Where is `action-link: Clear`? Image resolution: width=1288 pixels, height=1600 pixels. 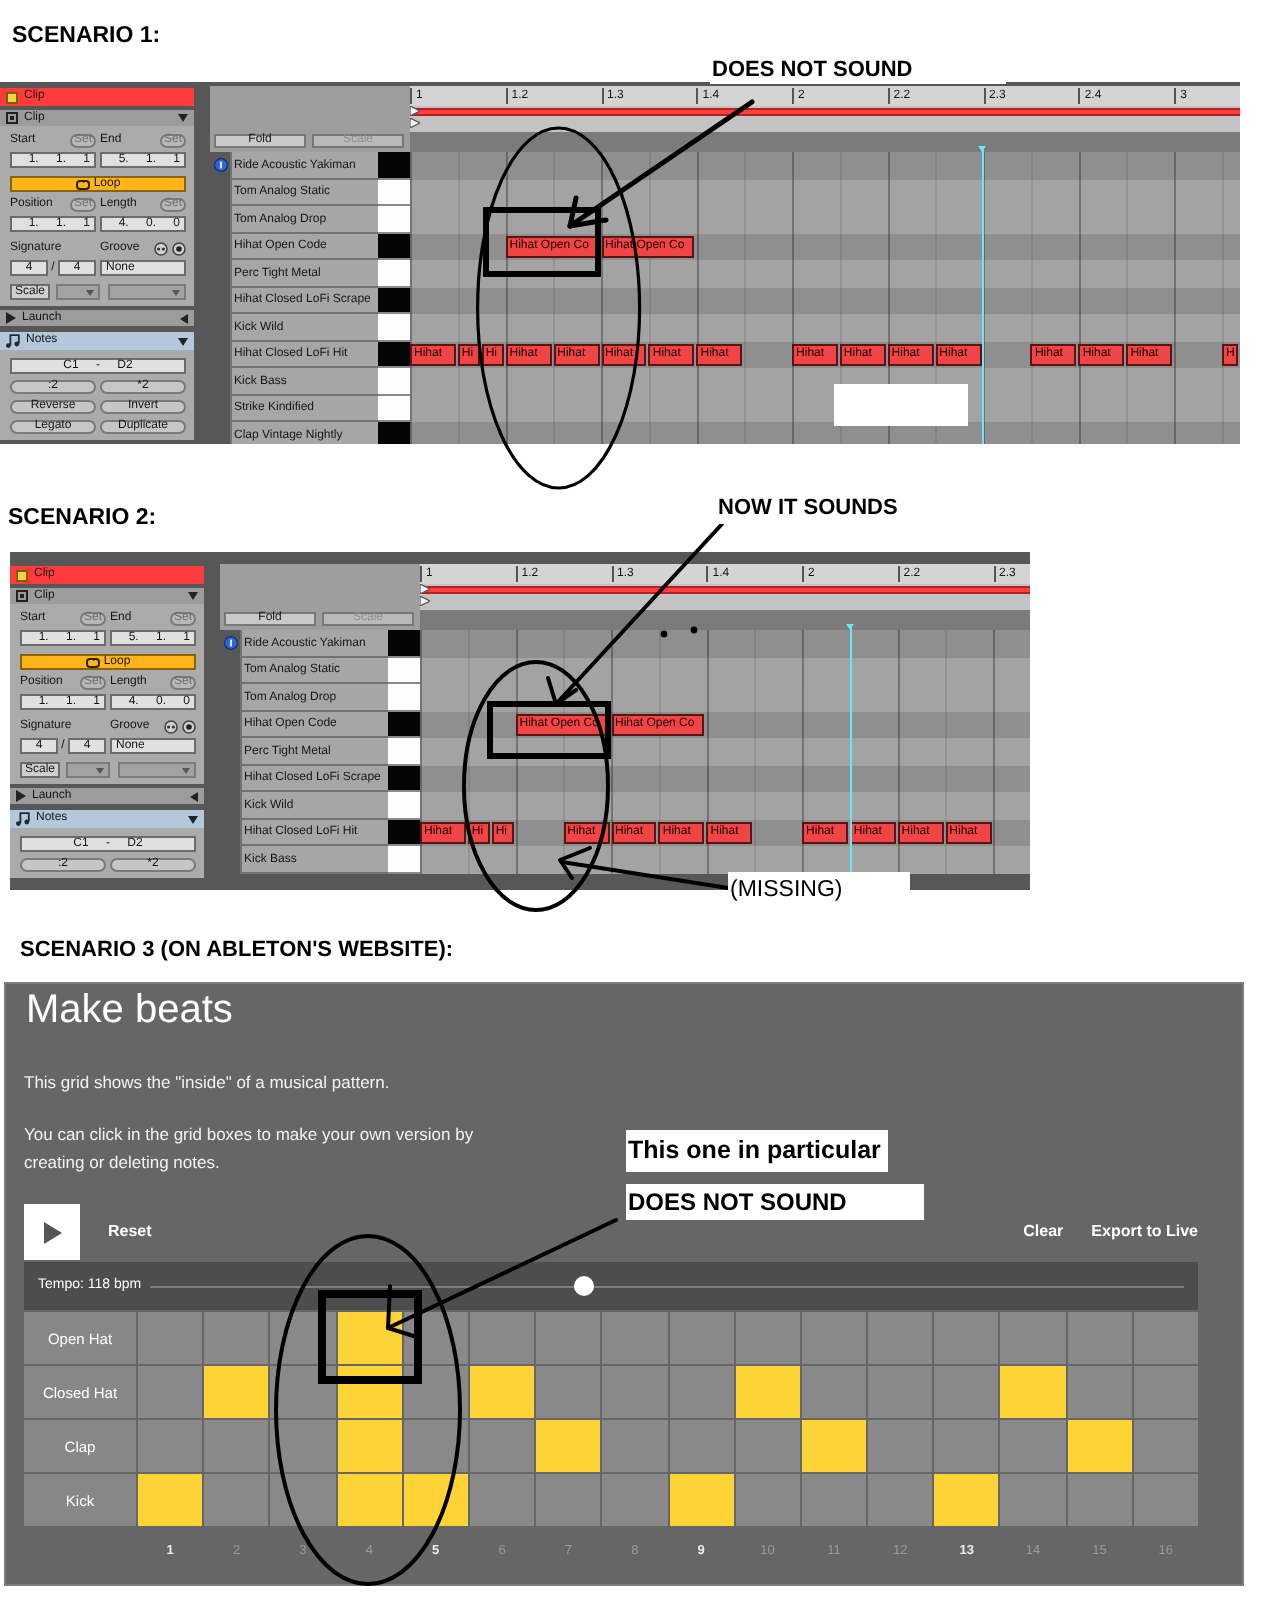 action-link: Clear is located at coordinates (1043, 1232).